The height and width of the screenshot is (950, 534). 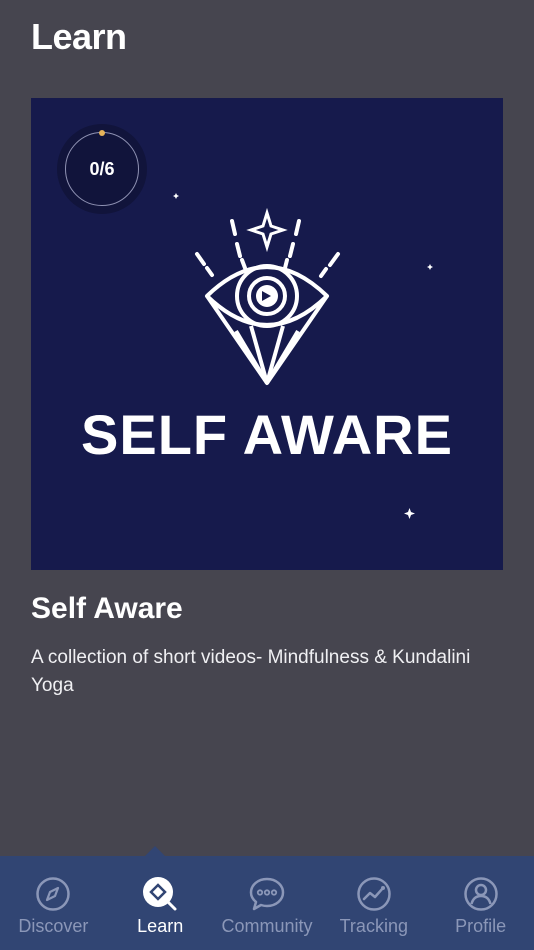 What do you see at coordinates (373, 926) in the screenshot?
I see `tab-label: Tracking` at bounding box center [373, 926].